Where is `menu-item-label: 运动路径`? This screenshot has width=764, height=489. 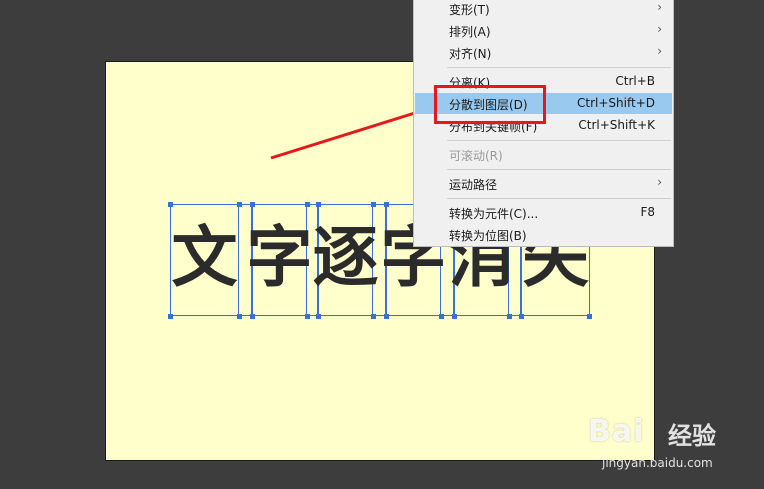 menu-item-label: 运动路径 is located at coordinates (473, 185).